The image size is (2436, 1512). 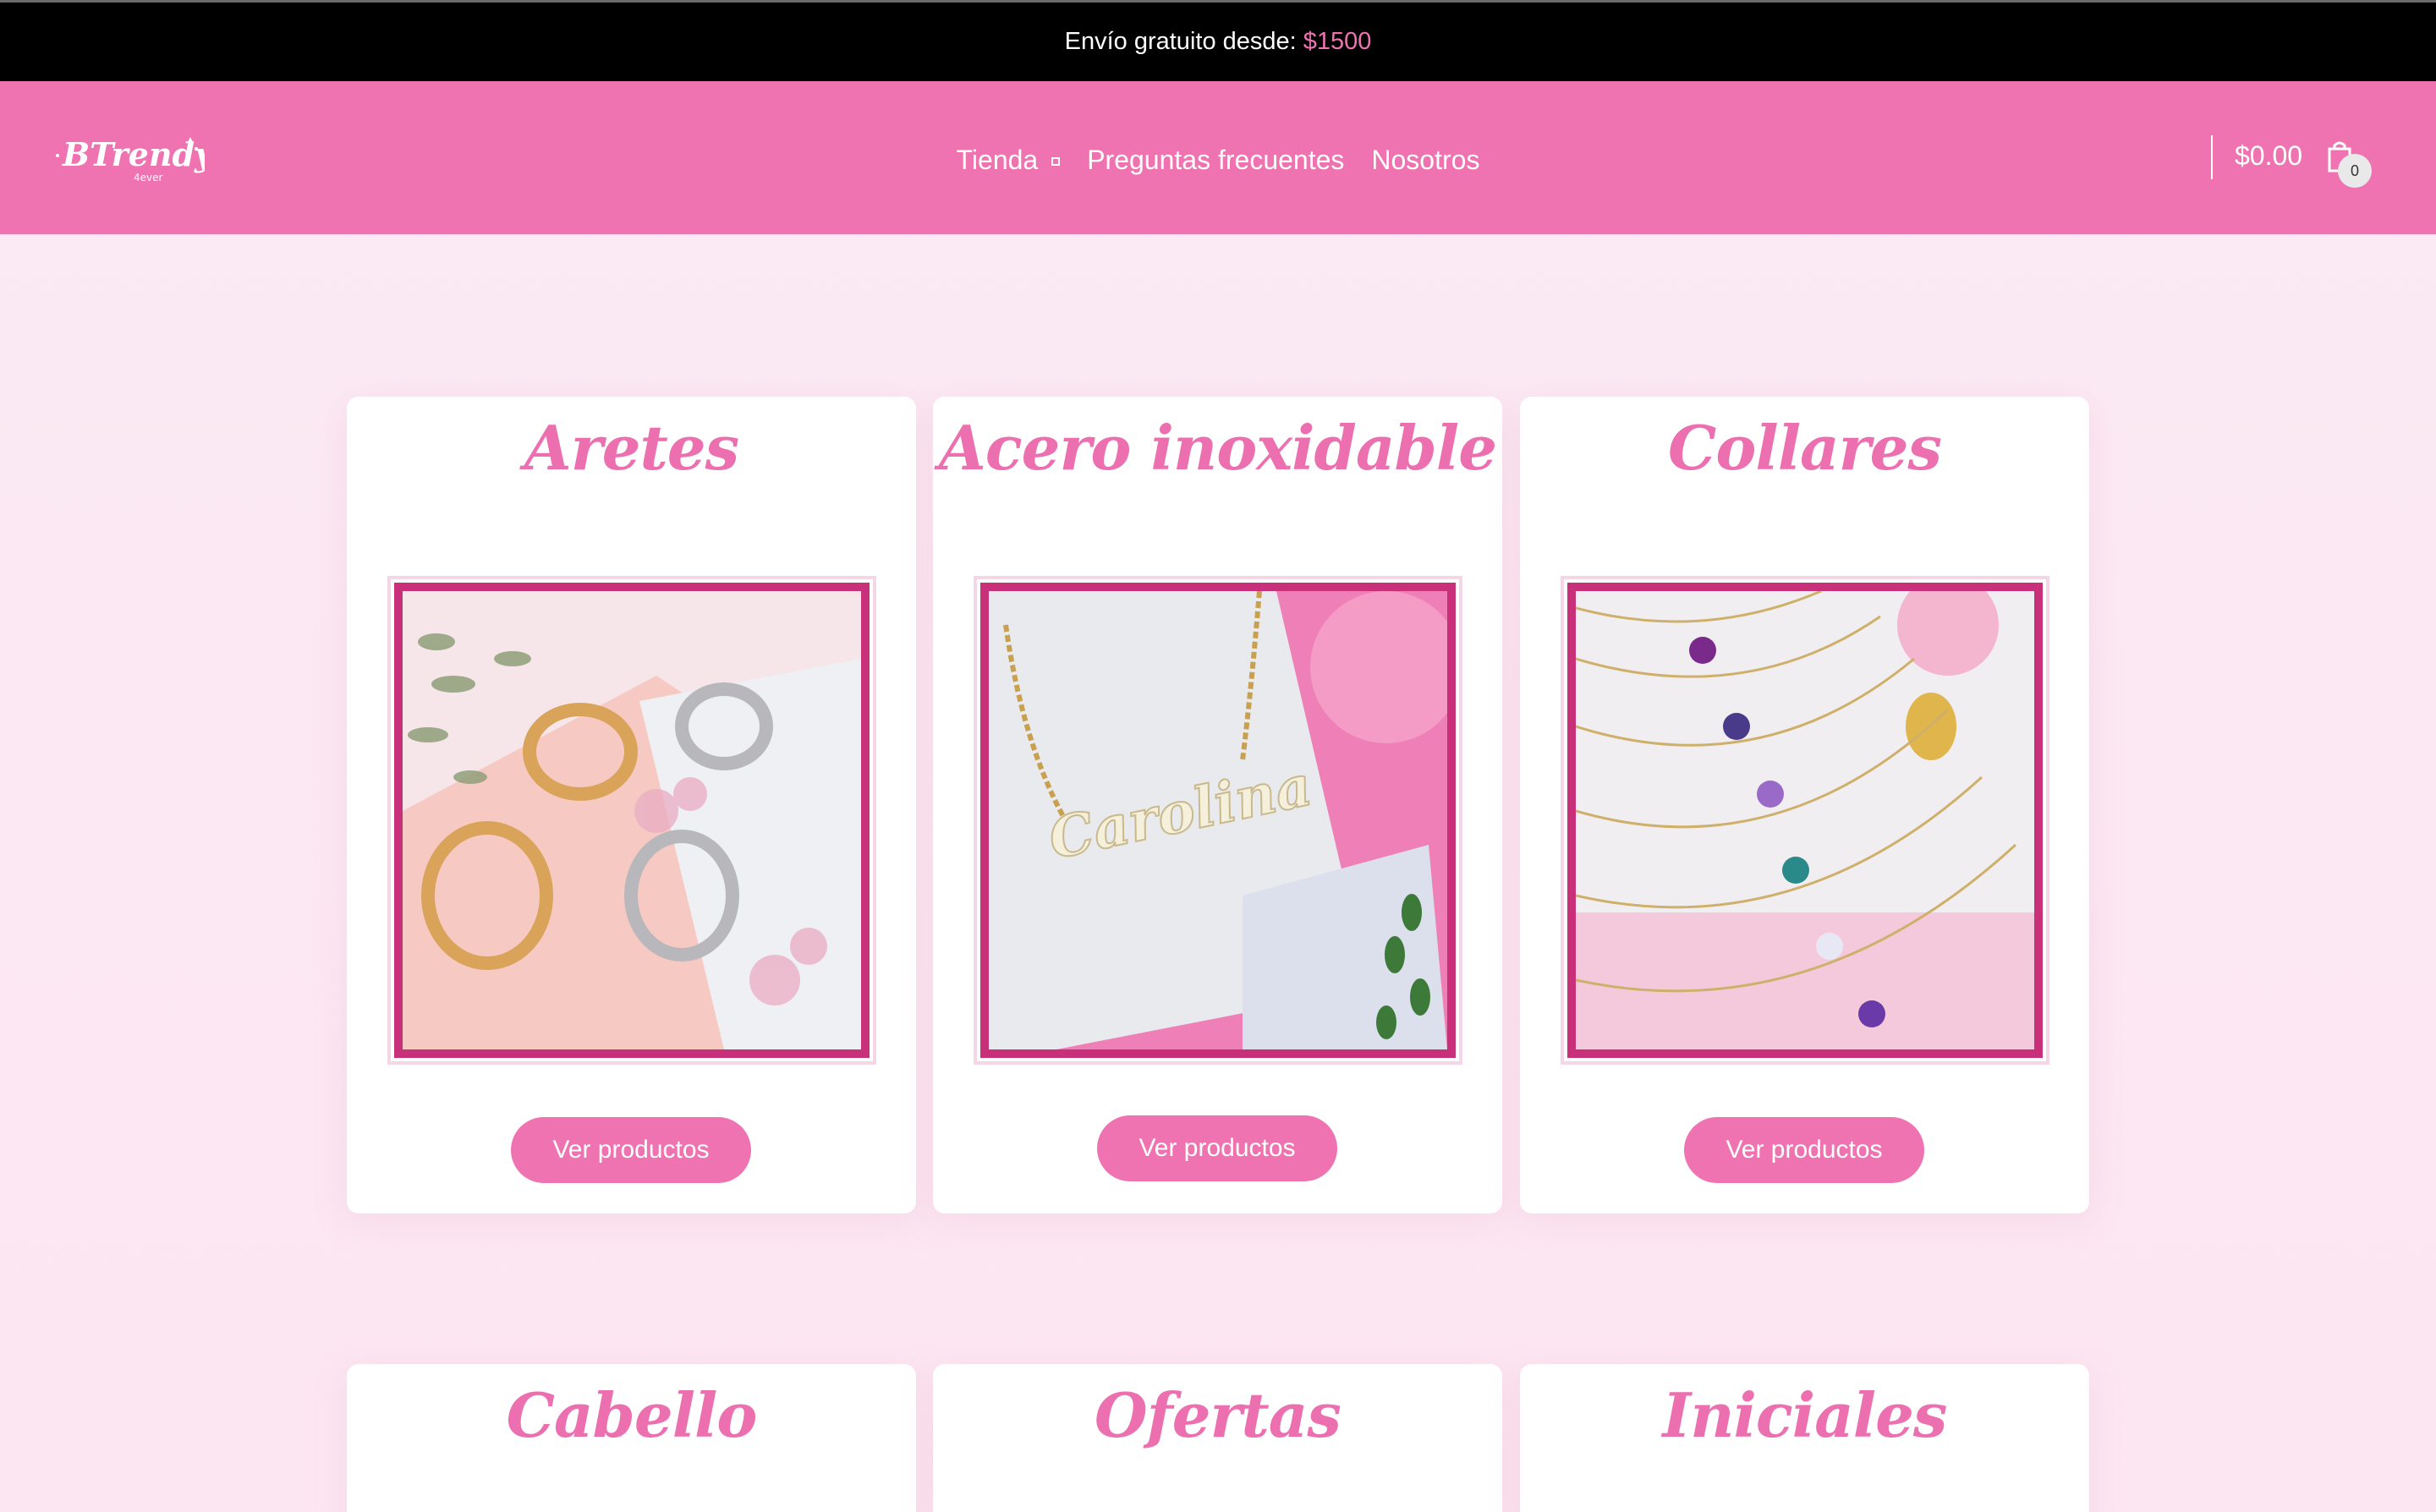 I want to click on category-title: Iniciales, so click(x=1805, y=1415).